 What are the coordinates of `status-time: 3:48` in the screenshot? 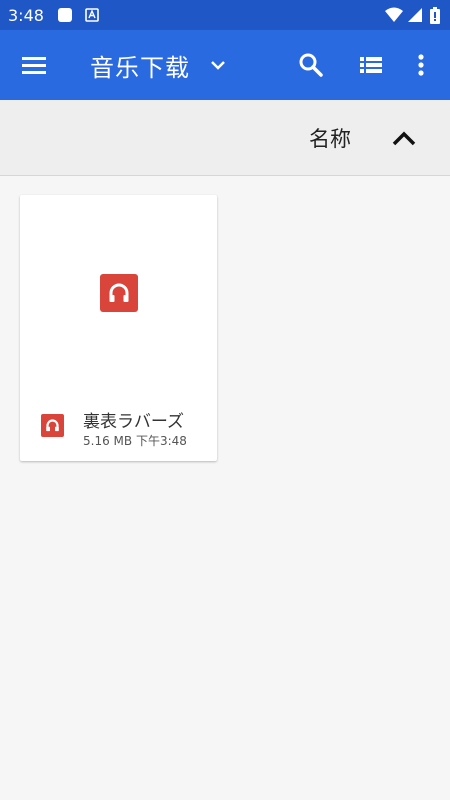 It's located at (26, 15).